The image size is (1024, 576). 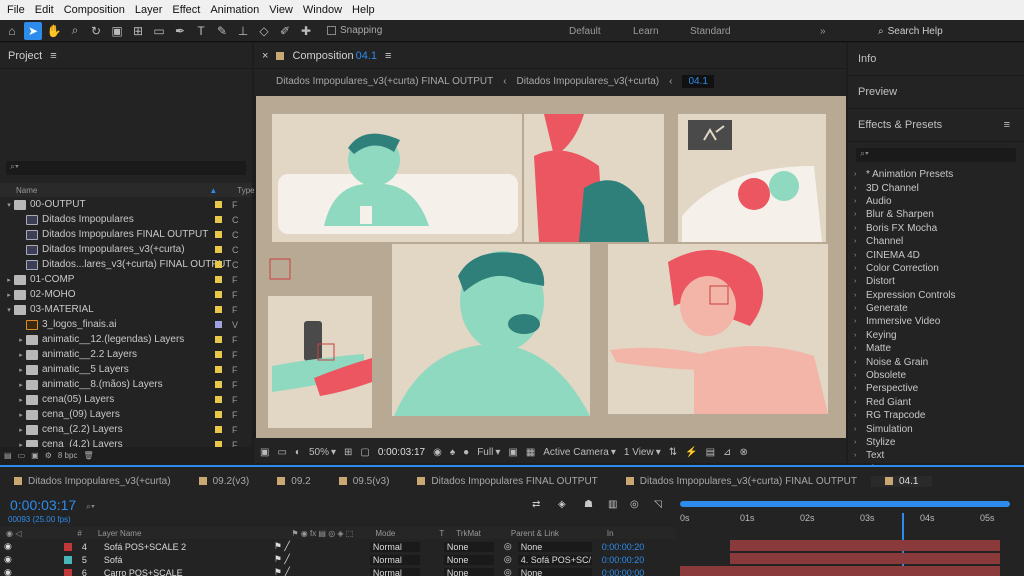 I want to click on menu-item-view: View, so click(x=281, y=10).